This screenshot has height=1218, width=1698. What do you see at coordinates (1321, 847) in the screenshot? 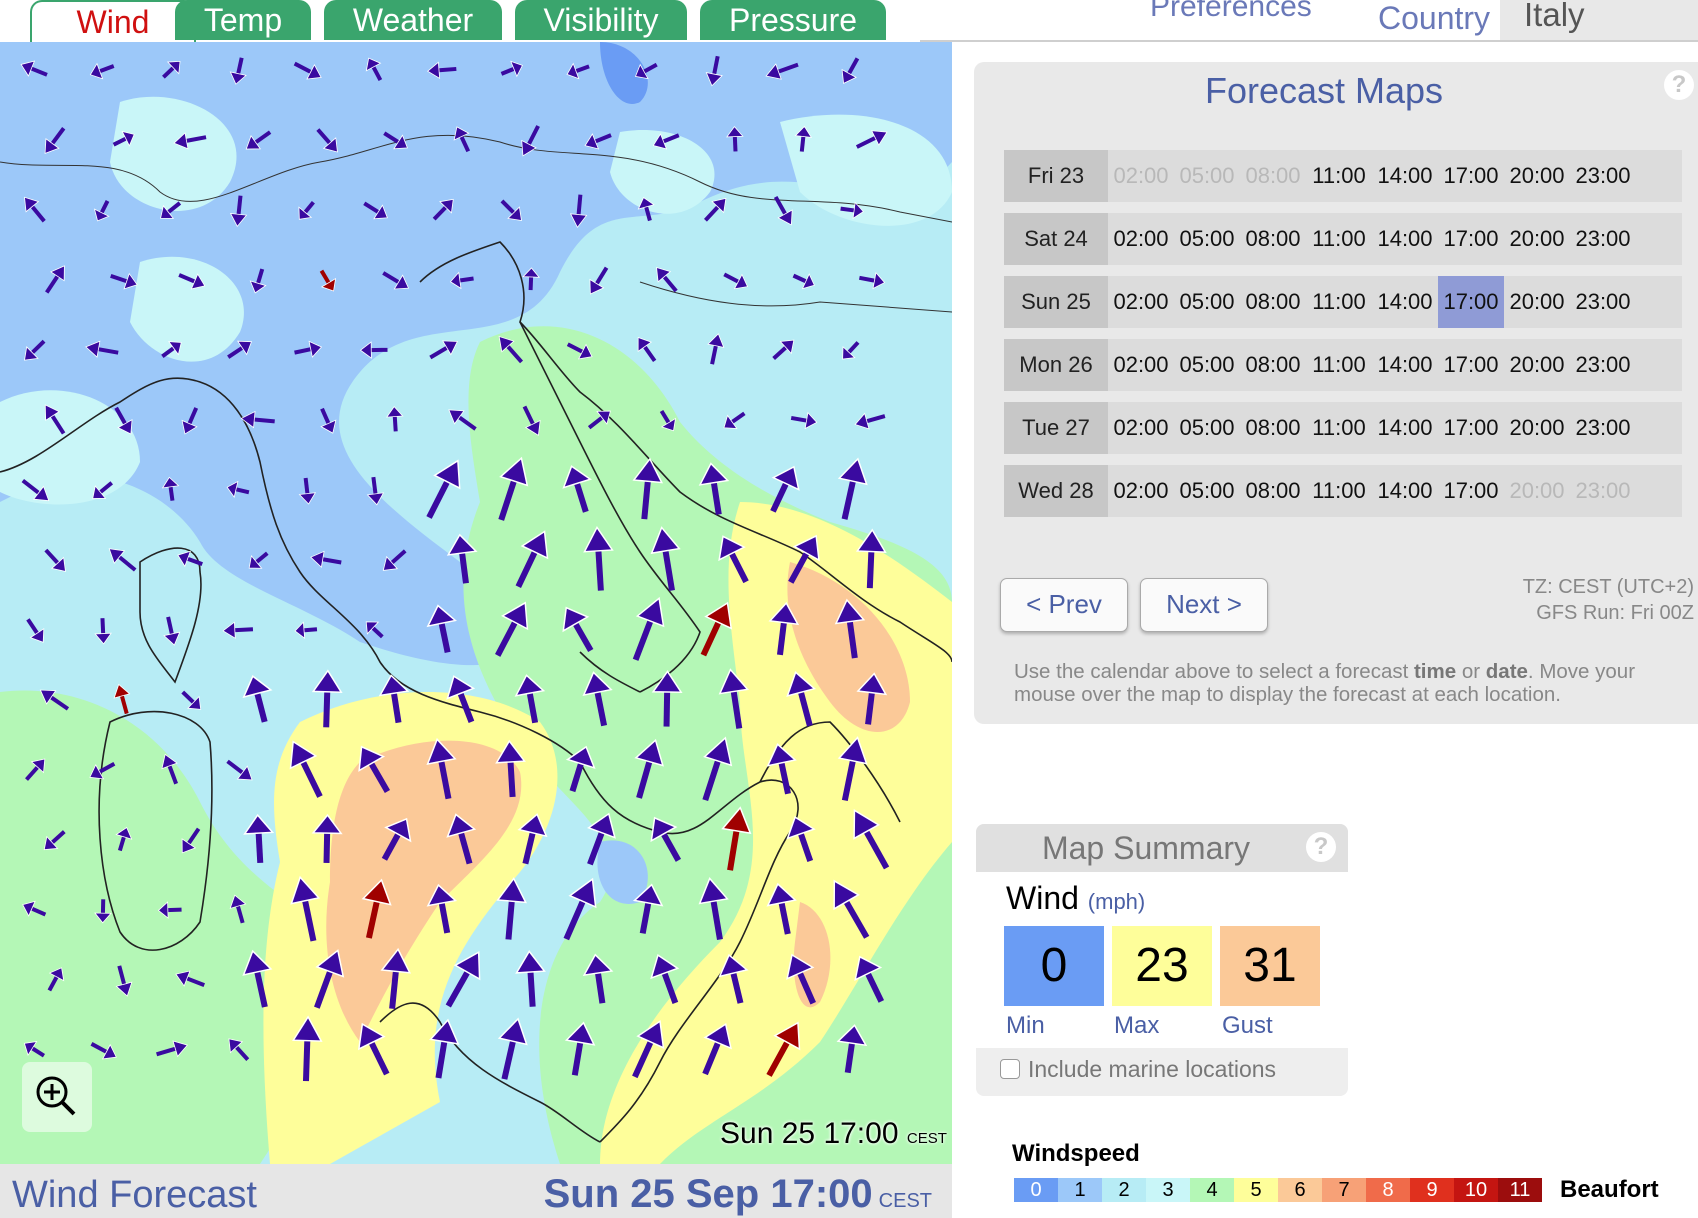
I see `summary-help-icon: ?` at bounding box center [1321, 847].